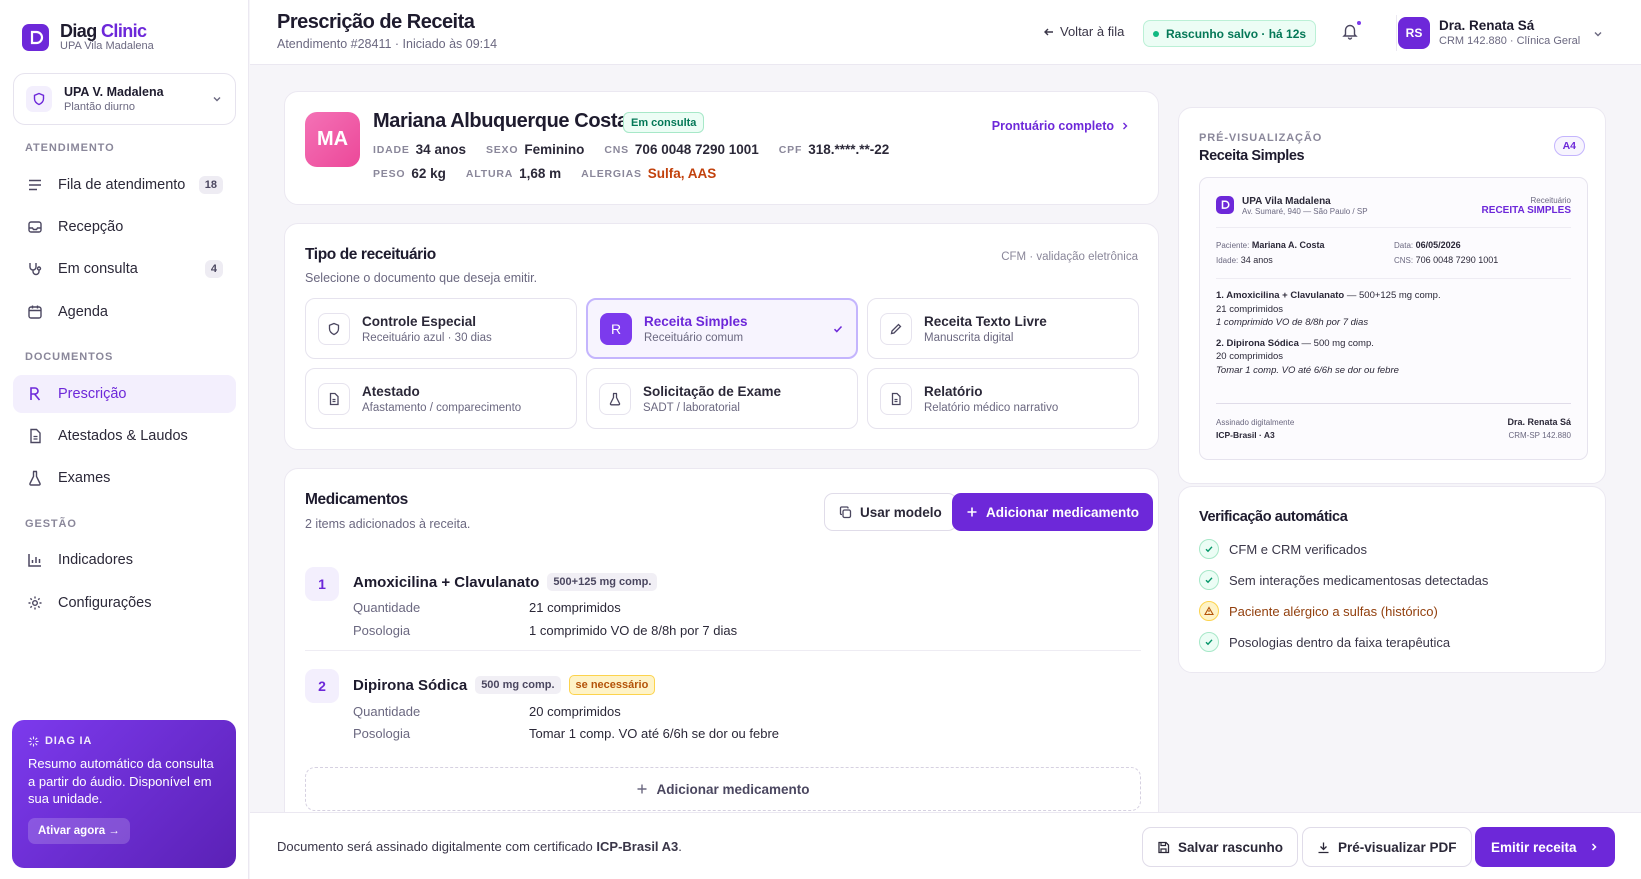 The height and width of the screenshot is (879, 1641). What do you see at coordinates (83, 312) in the screenshot?
I see `sidebar-item-label: Agenda` at bounding box center [83, 312].